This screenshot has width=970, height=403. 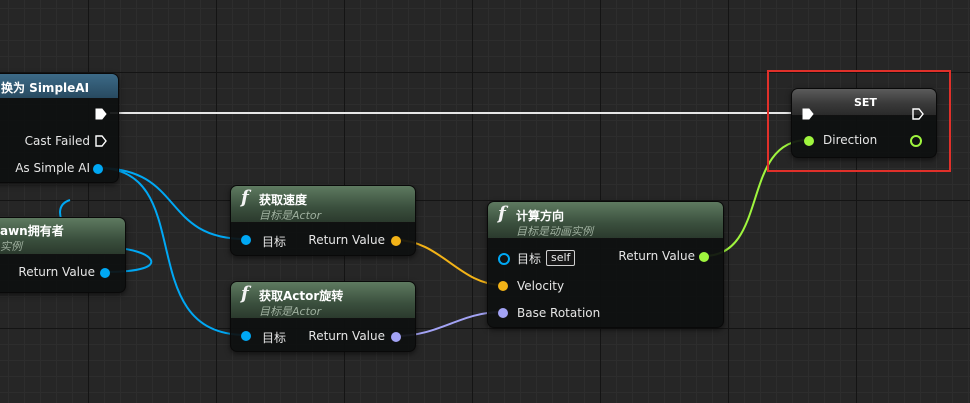 I want to click on get-velocity-title: 获取速度, so click(x=283, y=200).